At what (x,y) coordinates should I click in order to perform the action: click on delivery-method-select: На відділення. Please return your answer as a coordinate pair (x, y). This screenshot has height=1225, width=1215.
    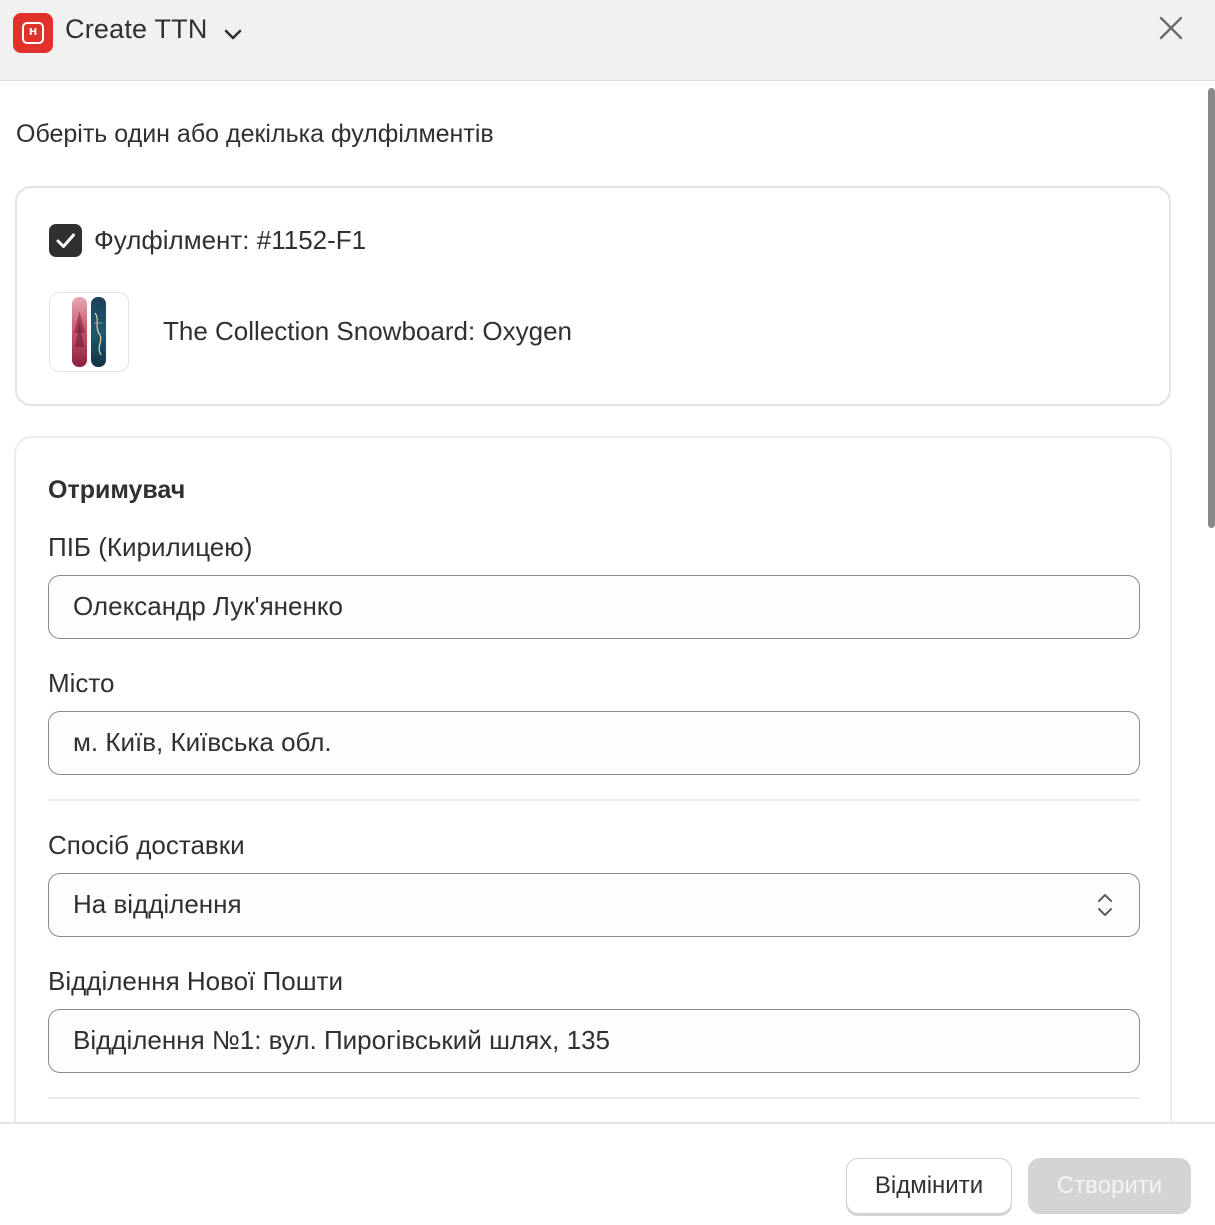
    Looking at the image, I should click on (594, 905).